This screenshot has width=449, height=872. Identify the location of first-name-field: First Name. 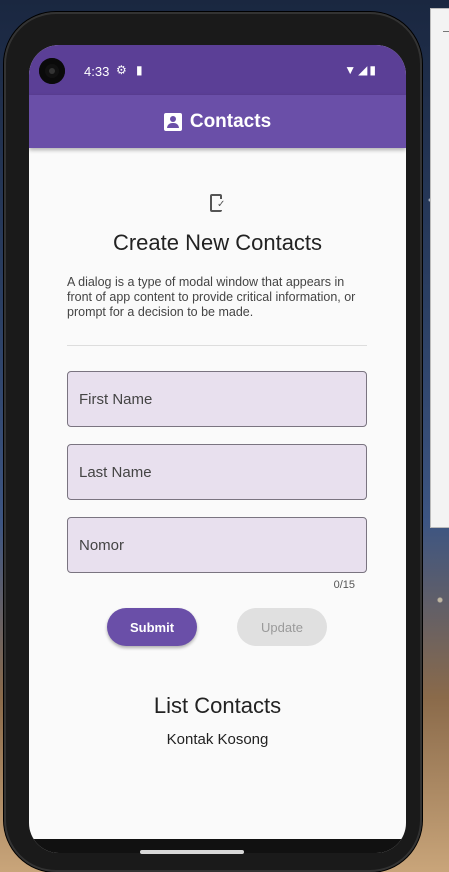
(217, 399).